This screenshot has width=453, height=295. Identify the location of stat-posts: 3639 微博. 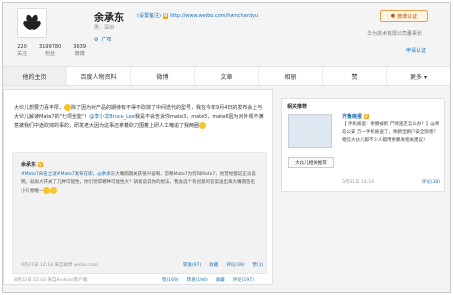
(79, 50).